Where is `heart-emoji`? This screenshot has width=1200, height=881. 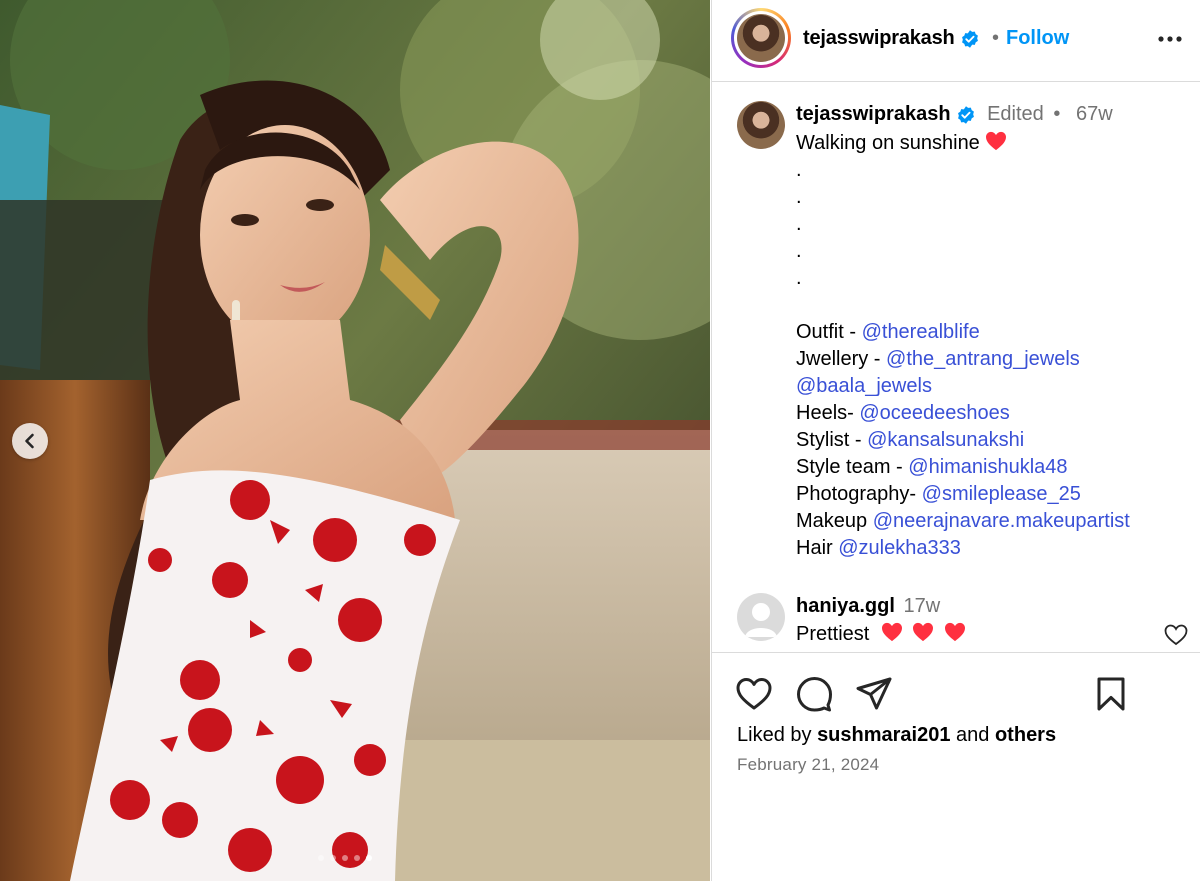 heart-emoji is located at coordinates (996, 142).